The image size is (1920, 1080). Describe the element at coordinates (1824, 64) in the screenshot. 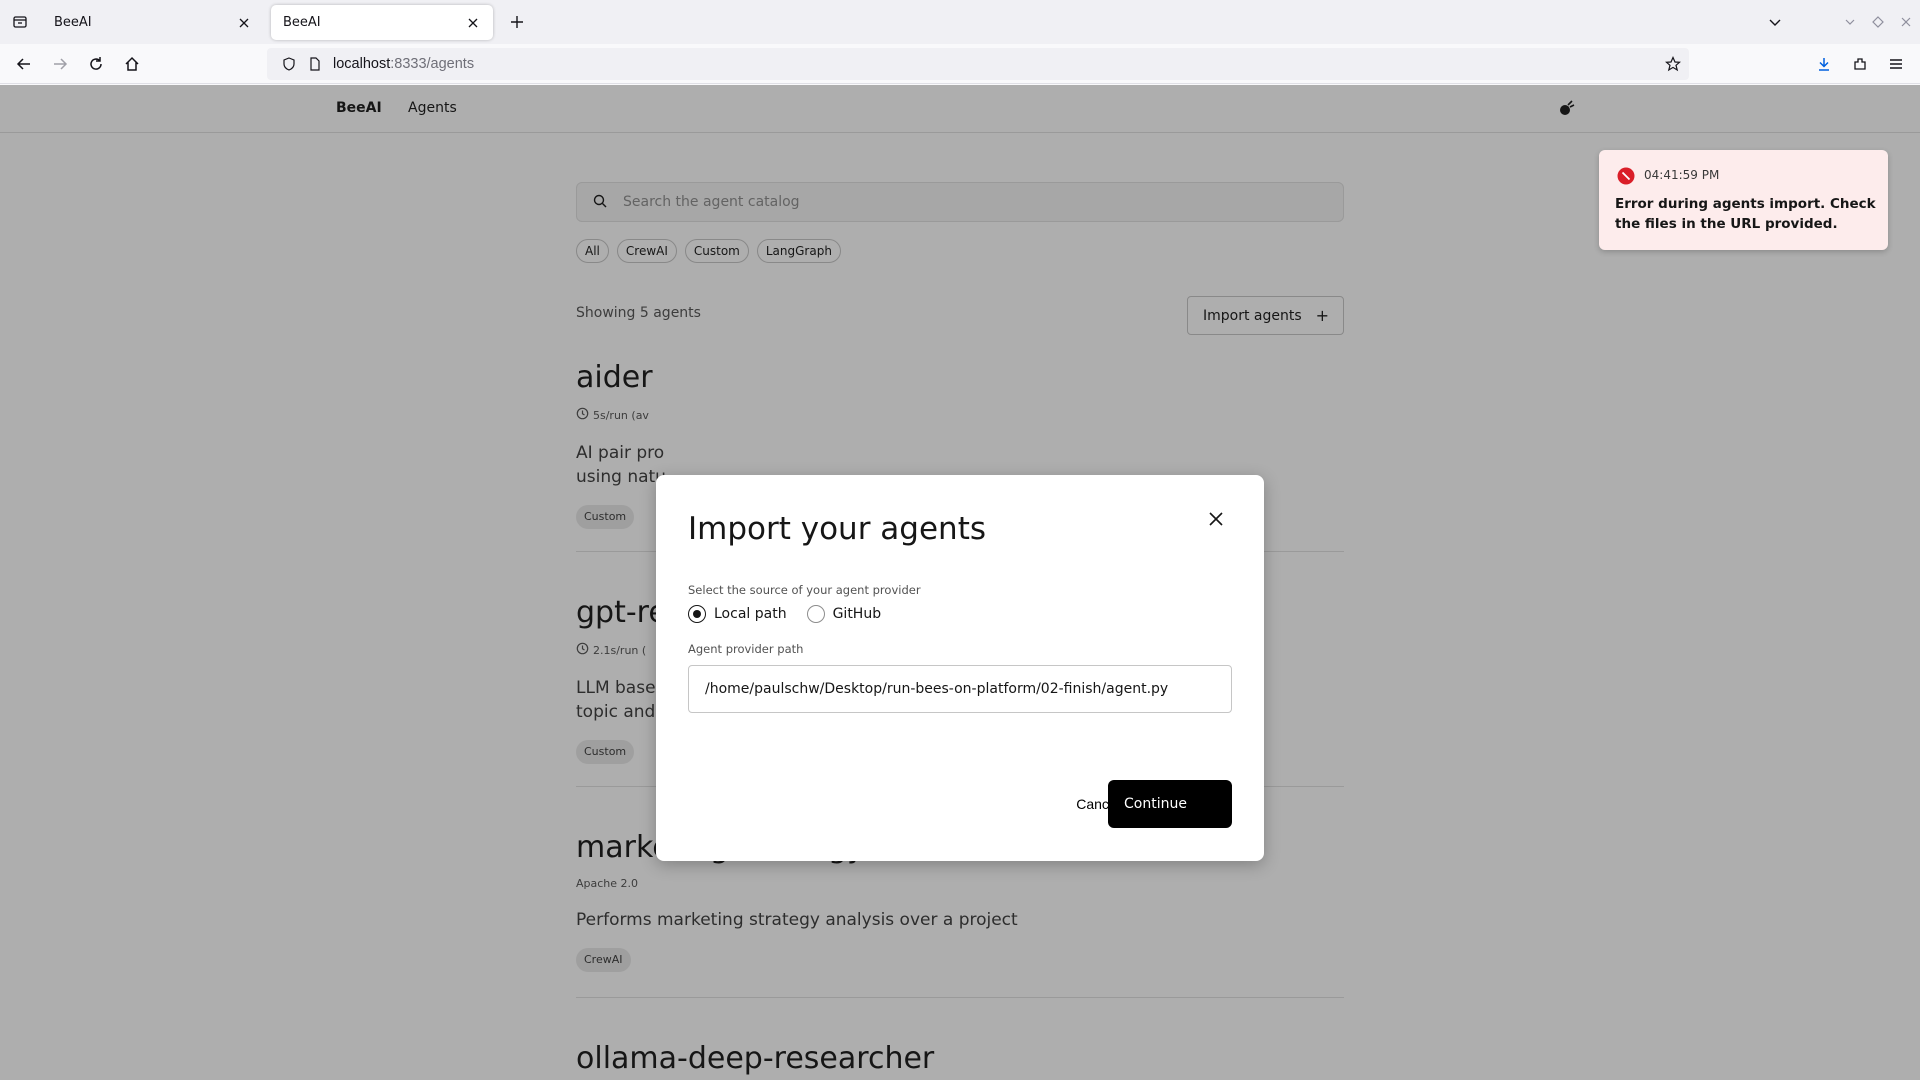

I see `download-icon` at that location.